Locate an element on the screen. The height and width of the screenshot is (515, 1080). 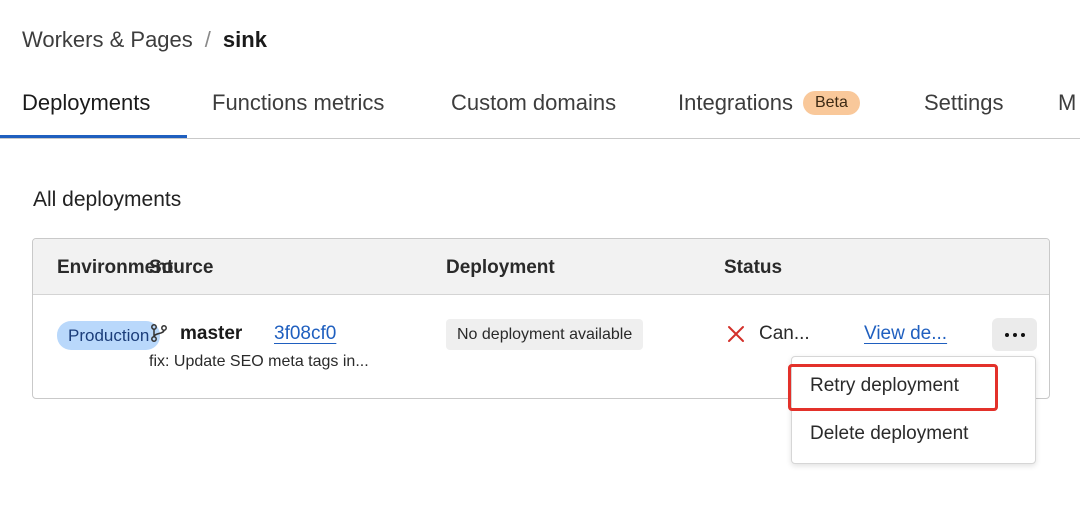
header-source: Source is located at coordinates (181, 267).